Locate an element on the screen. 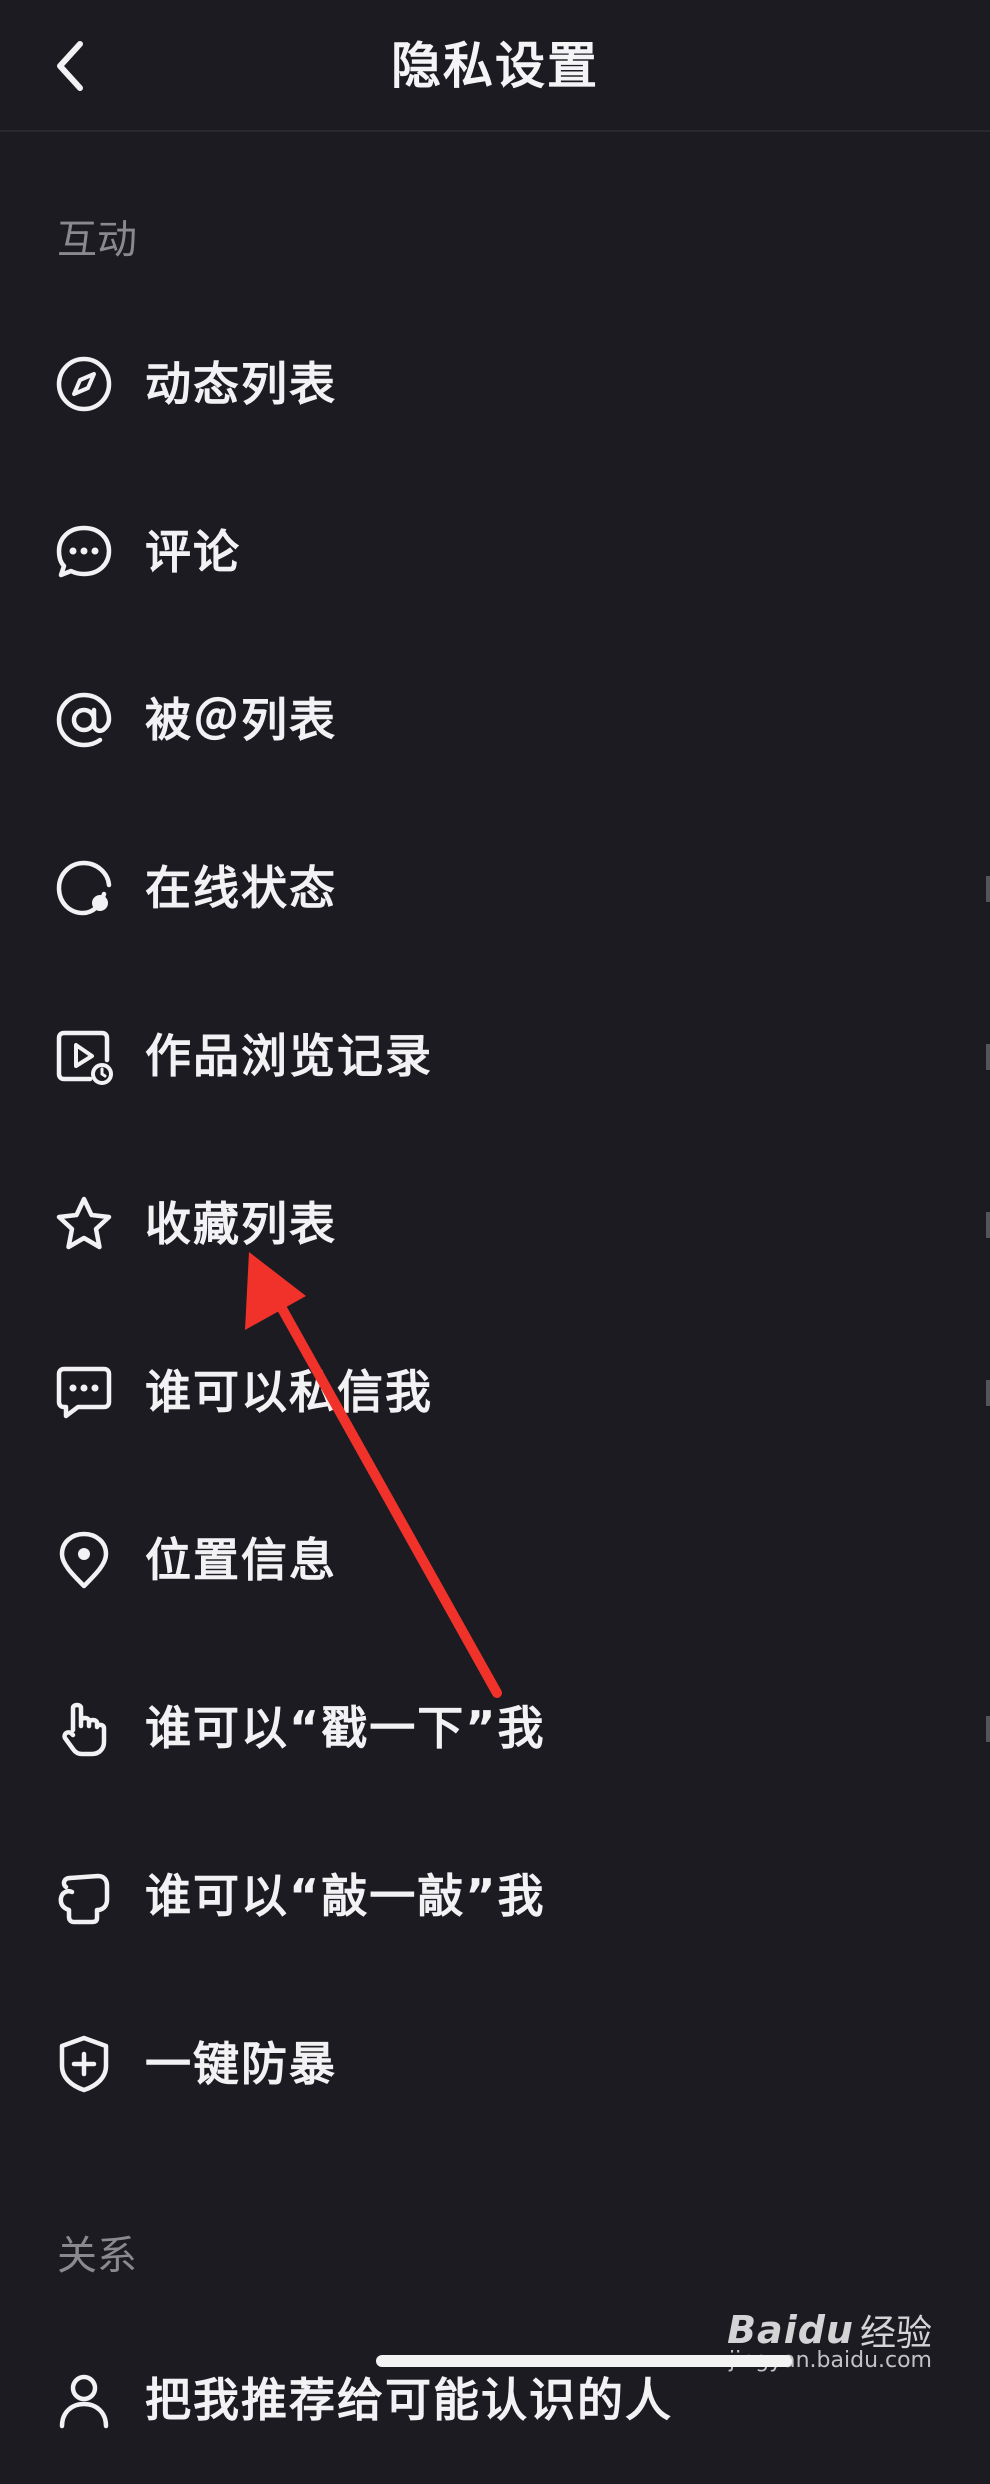 The width and height of the screenshot is (990, 2484). setting-item-location: 位置信息 is located at coordinates (495, 1560).